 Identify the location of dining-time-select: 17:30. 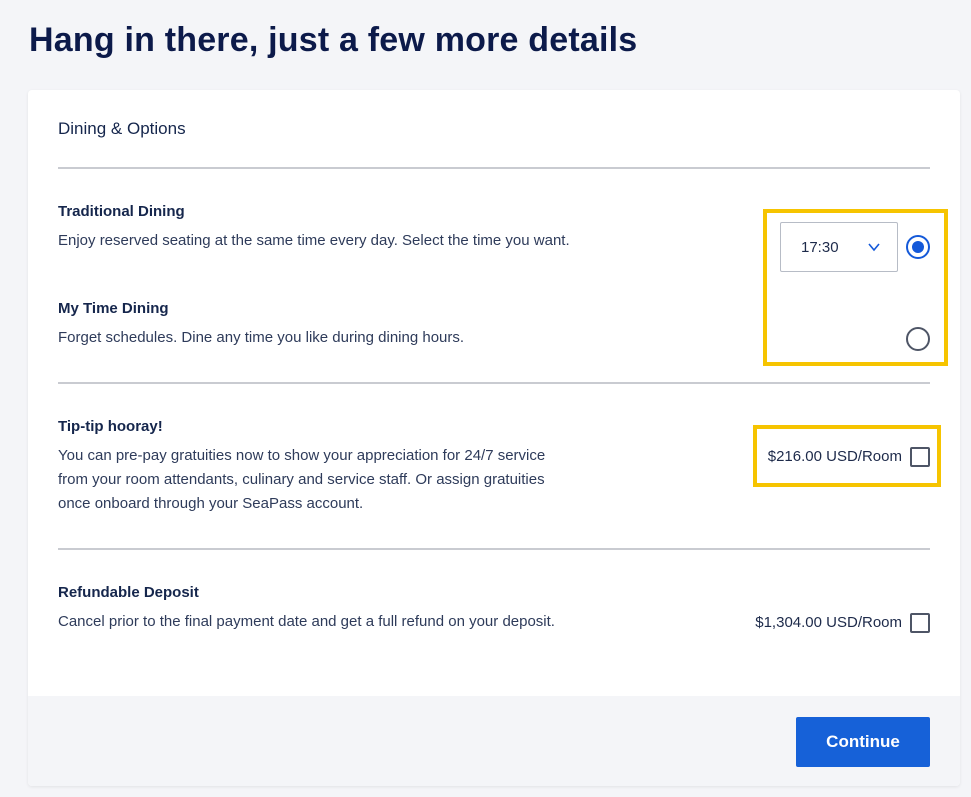
(839, 247).